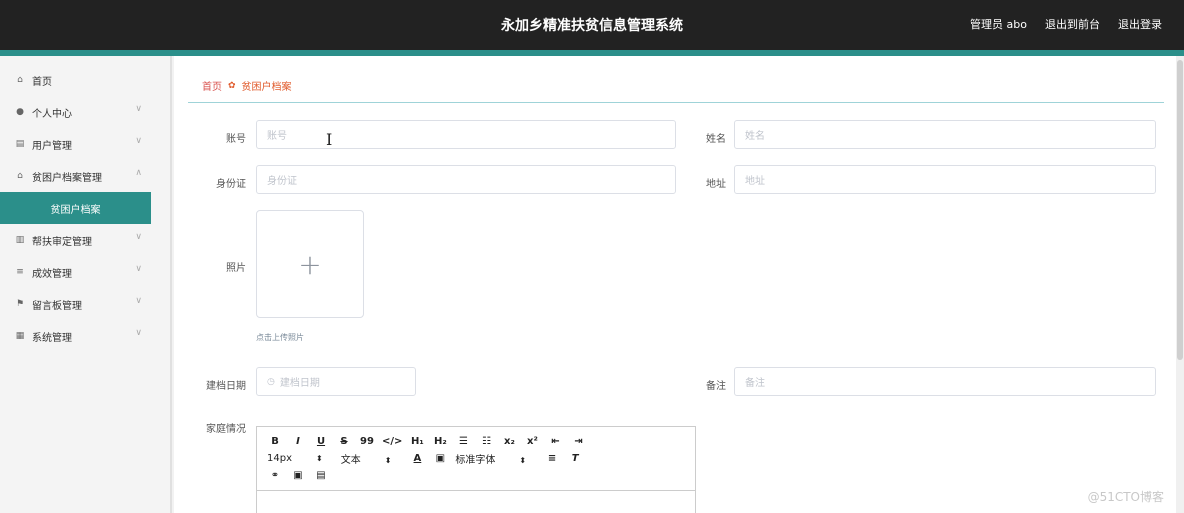 Image resolution: width=1184 pixels, height=513 pixels. I want to click on sidebar-item-poor-archive: ⌂ 贫困户档案管理 ∧, so click(85, 176).